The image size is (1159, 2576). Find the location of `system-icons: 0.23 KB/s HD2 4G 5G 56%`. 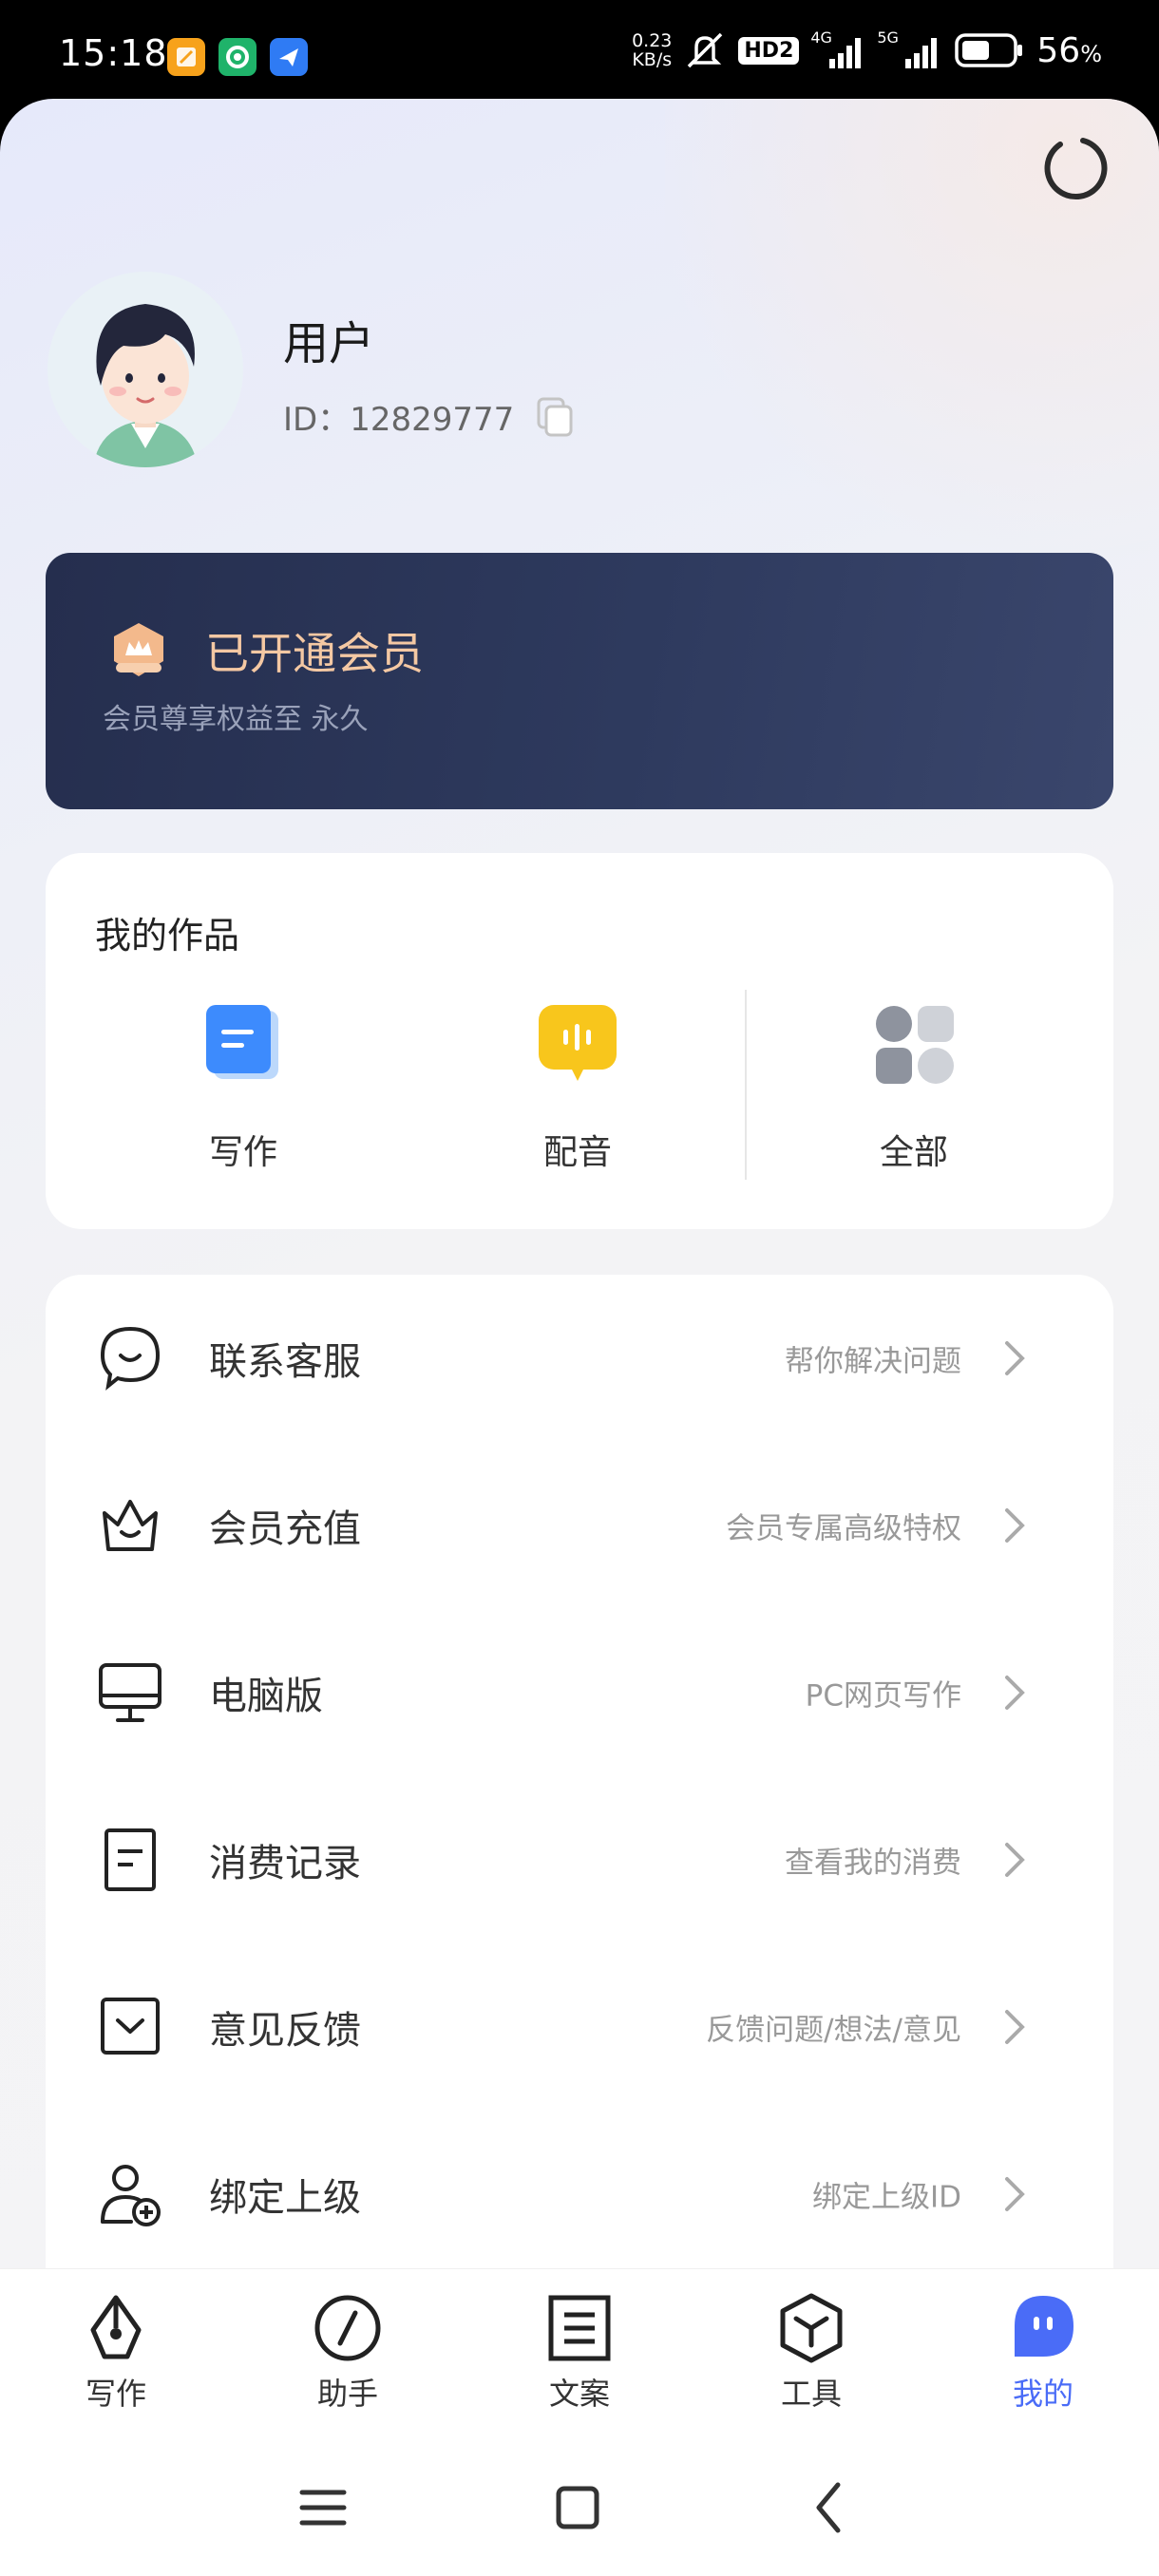

system-icons: 0.23 KB/s HD2 4G 5G 56% is located at coordinates (867, 49).